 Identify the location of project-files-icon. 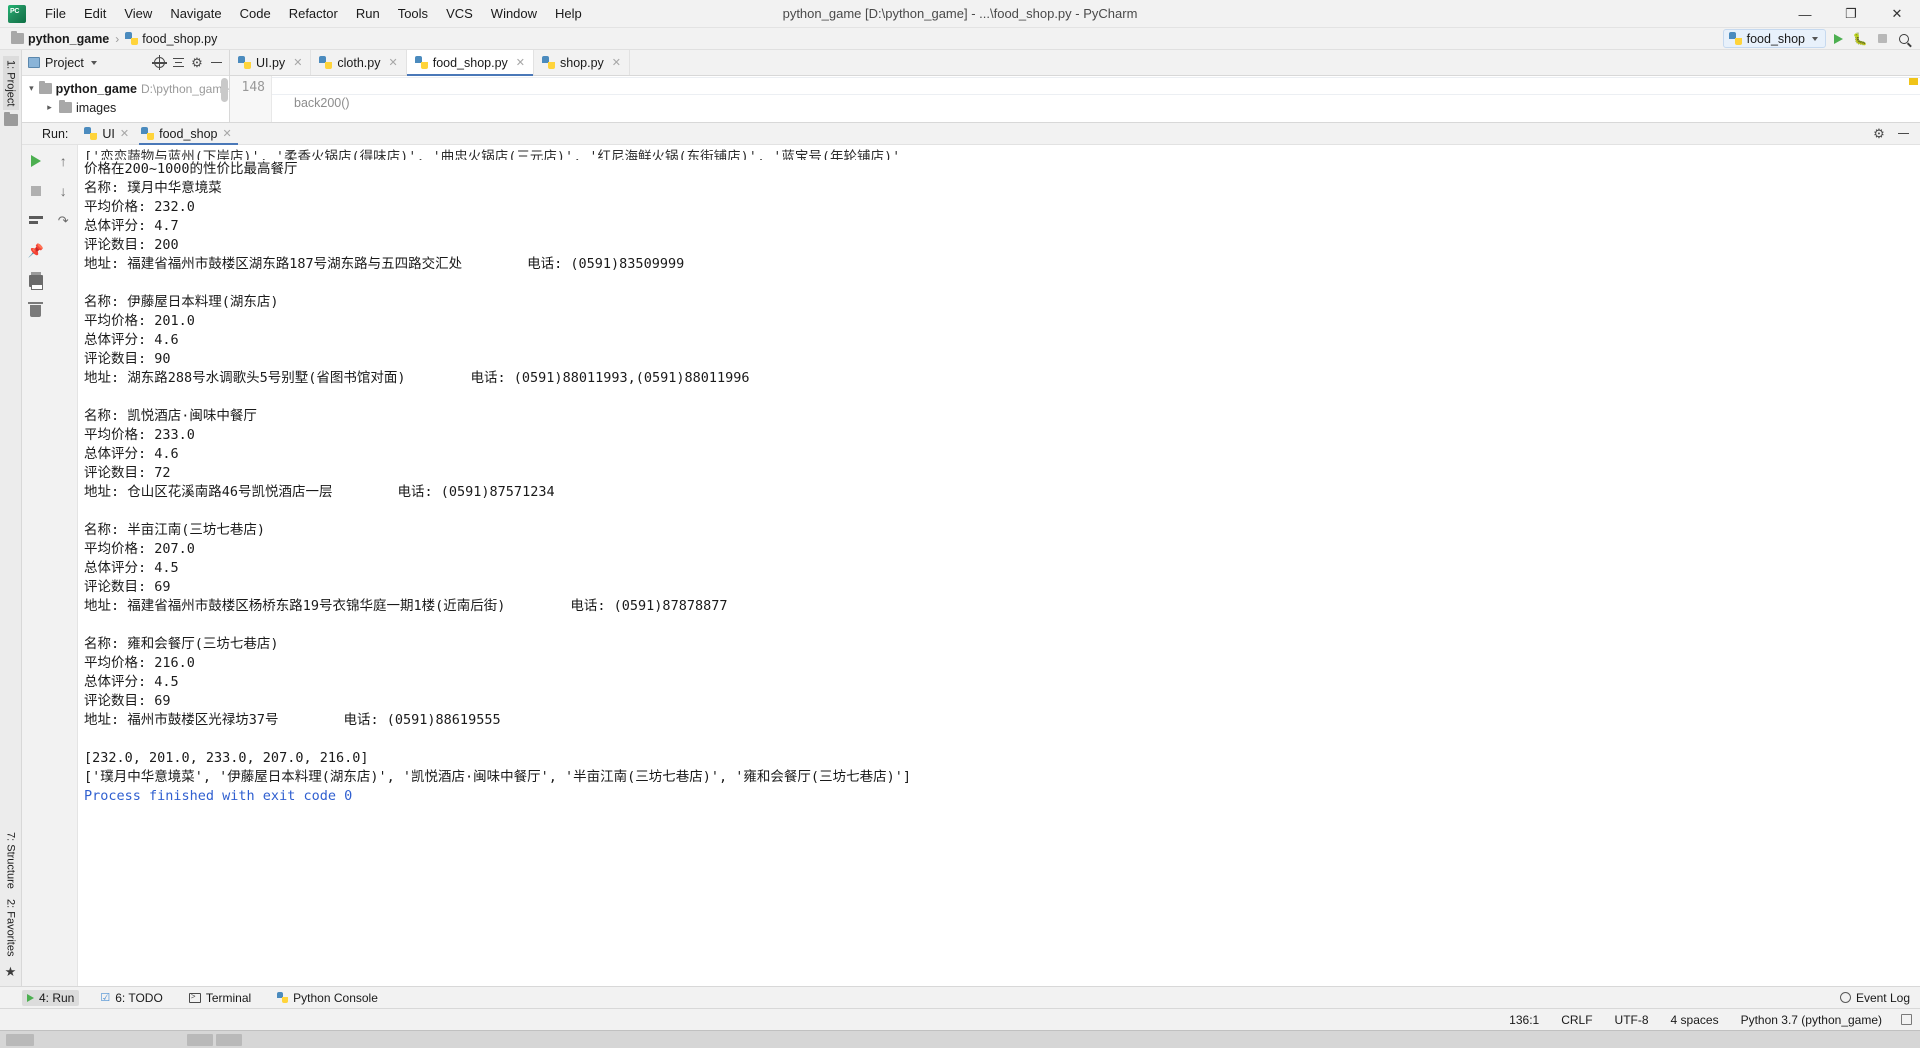
(10, 119).